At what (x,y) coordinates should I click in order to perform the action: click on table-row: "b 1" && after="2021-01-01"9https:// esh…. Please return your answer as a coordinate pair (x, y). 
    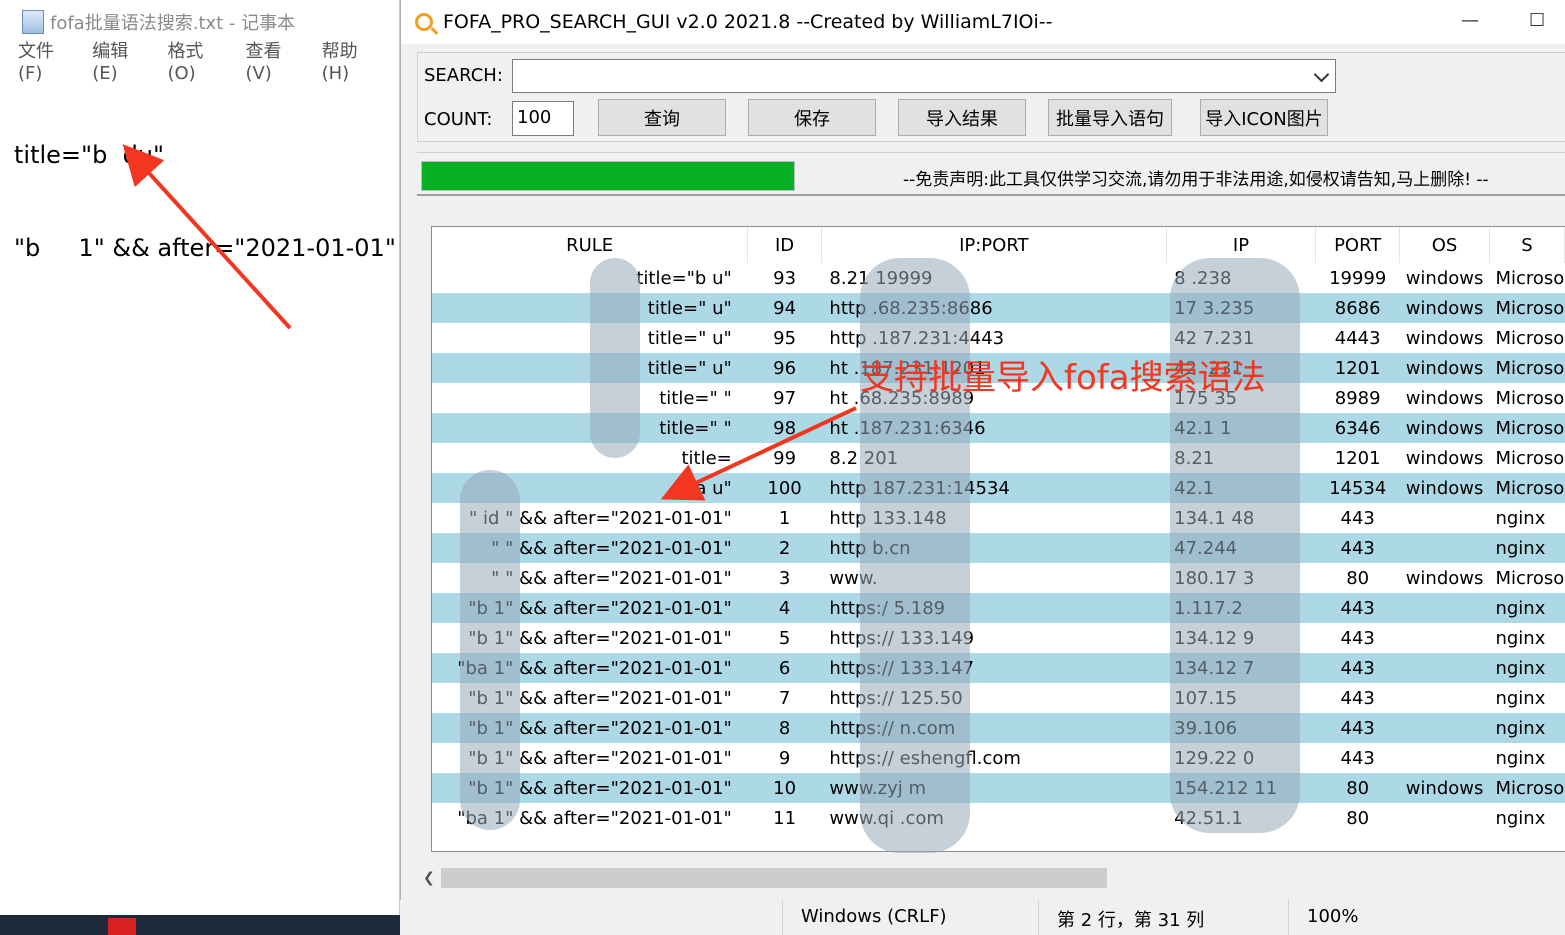
    Looking at the image, I should click on (998, 758).